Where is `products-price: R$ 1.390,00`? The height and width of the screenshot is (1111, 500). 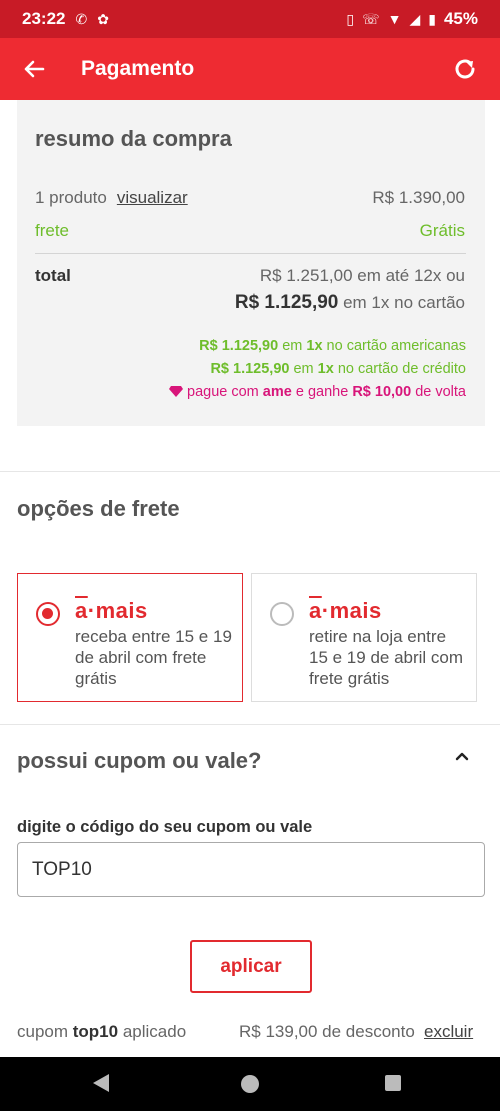 products-price: R$ 1.390,00 is located at coordinates (418, 197).